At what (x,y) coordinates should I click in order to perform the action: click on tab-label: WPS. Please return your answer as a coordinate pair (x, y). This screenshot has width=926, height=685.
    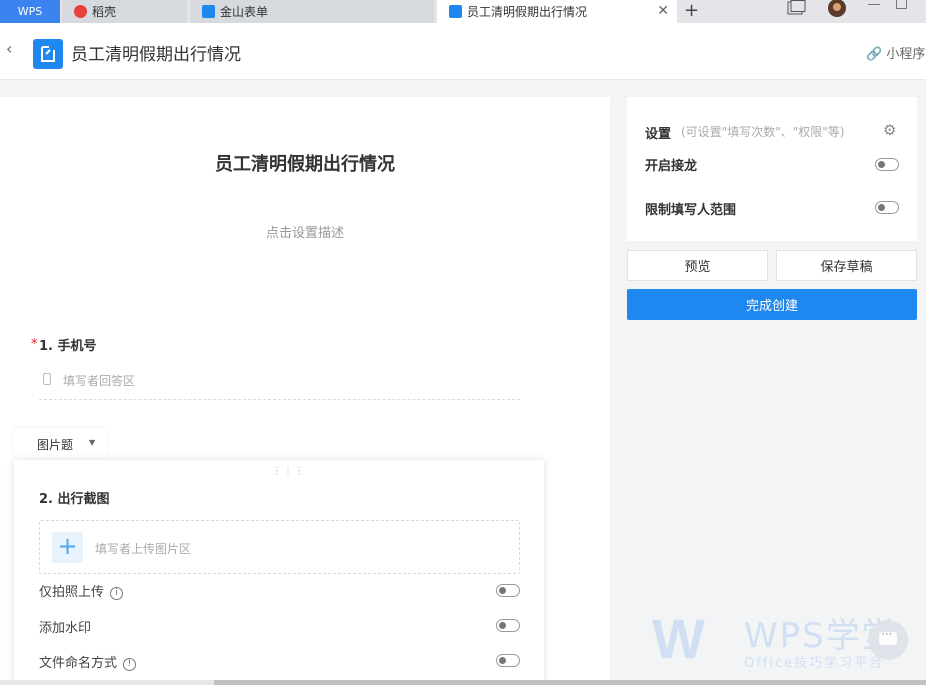
    Looking at the image, I should click on (30, 11).